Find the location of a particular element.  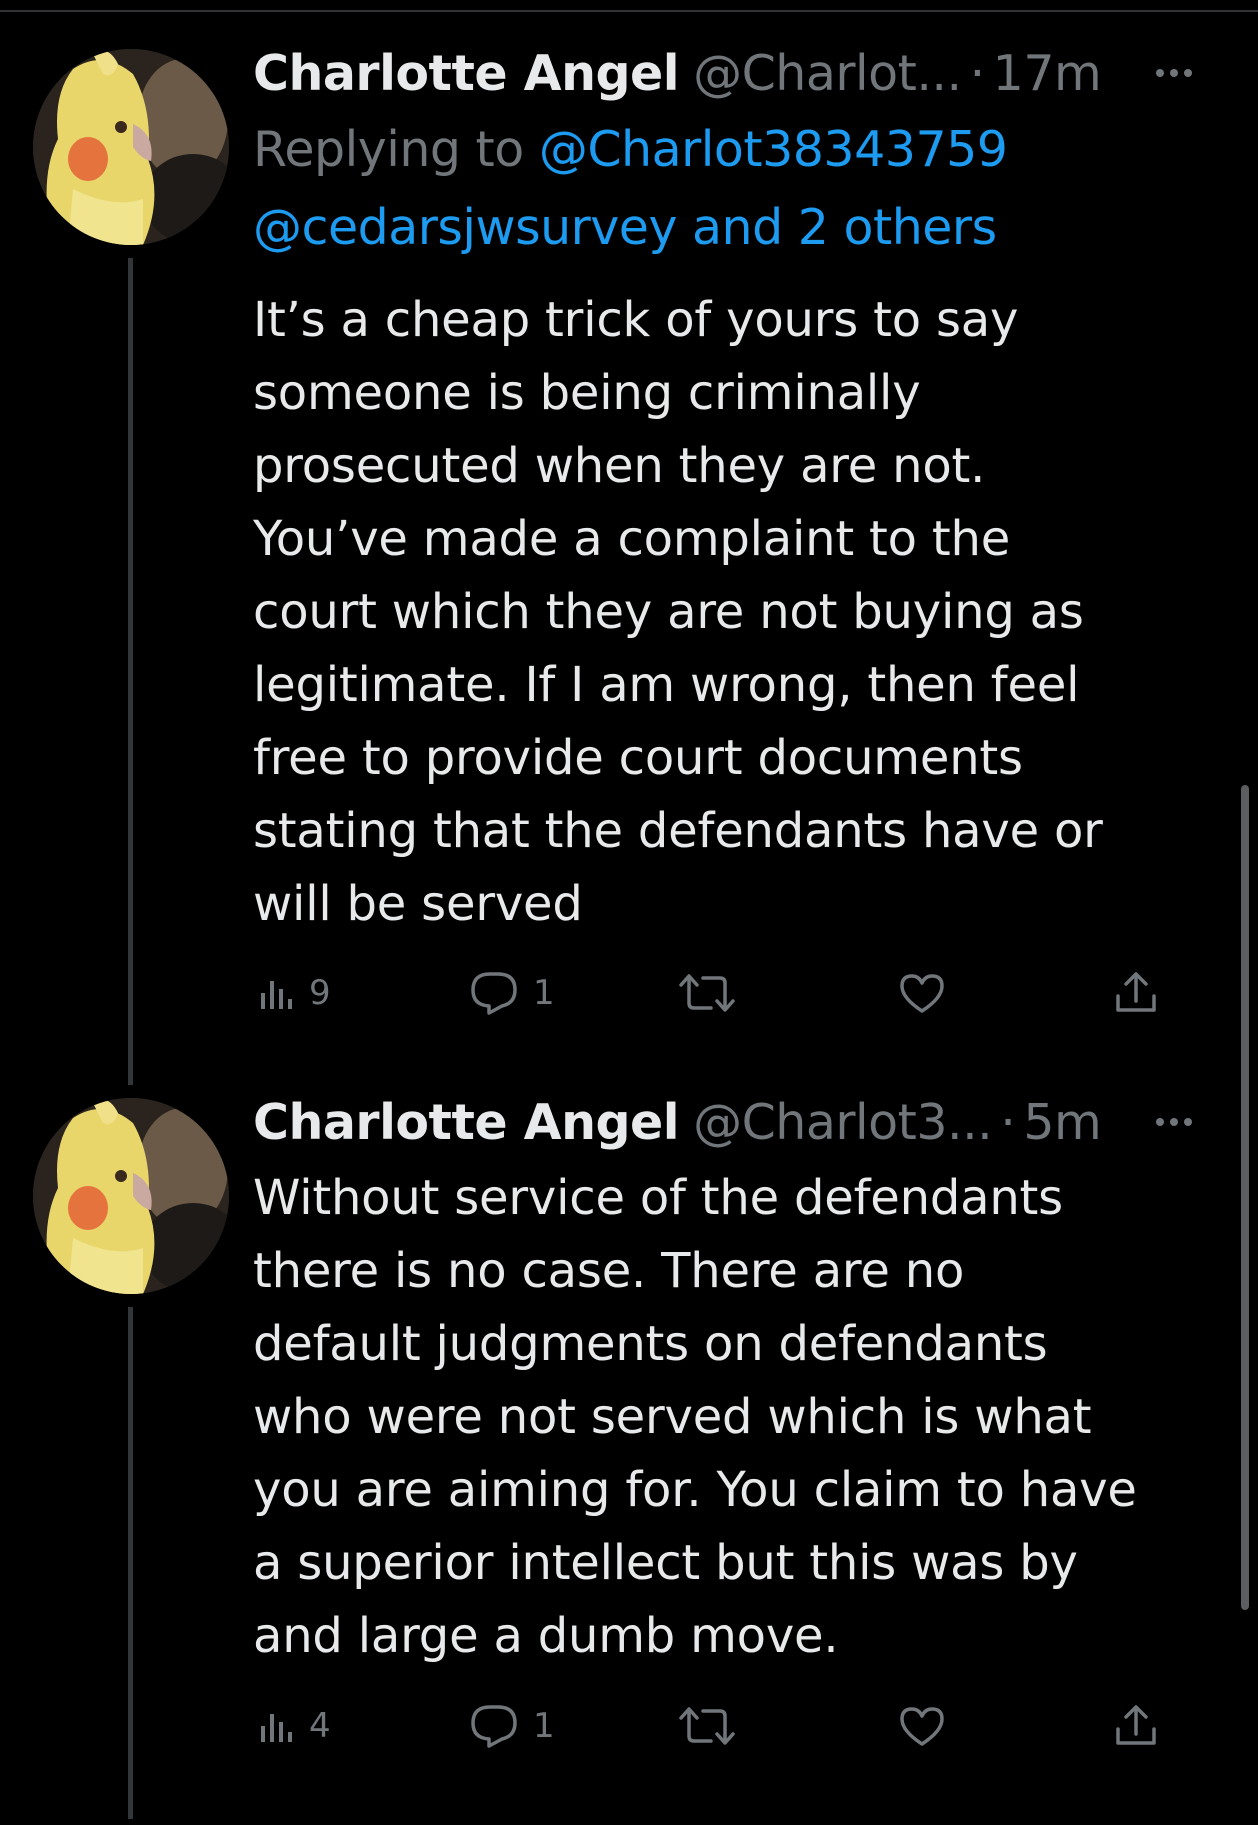

replying-to-label: Replying to is located at coordinates (388, 149).